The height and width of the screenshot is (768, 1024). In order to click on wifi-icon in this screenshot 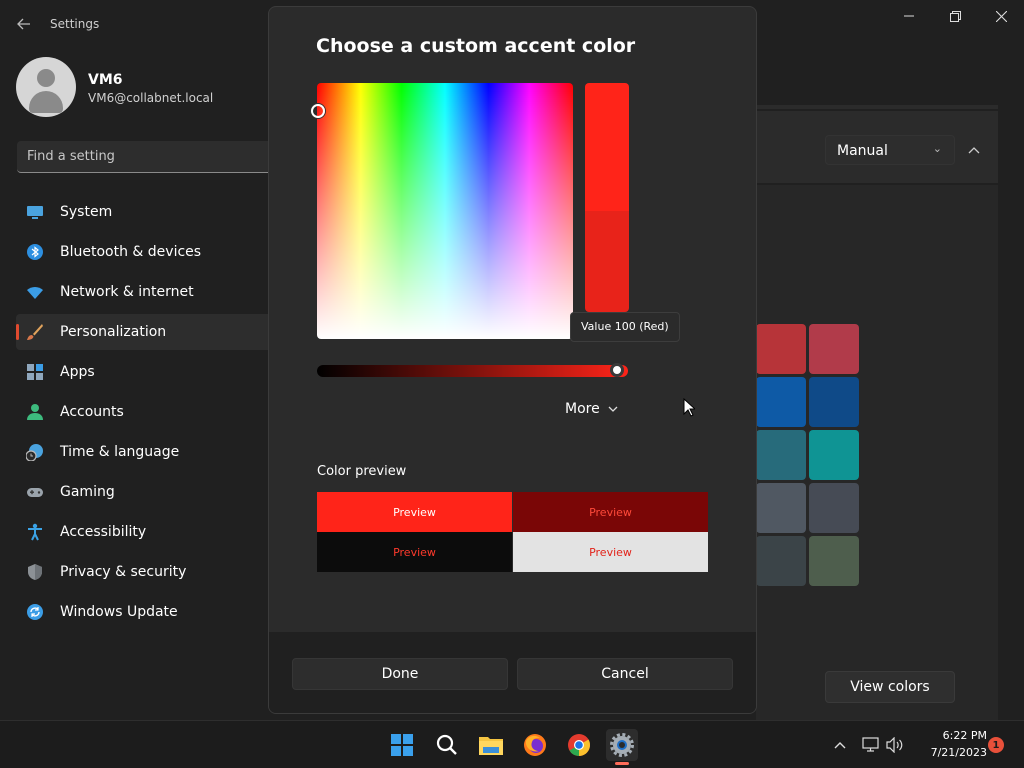, I will do `click(35, 292)`.